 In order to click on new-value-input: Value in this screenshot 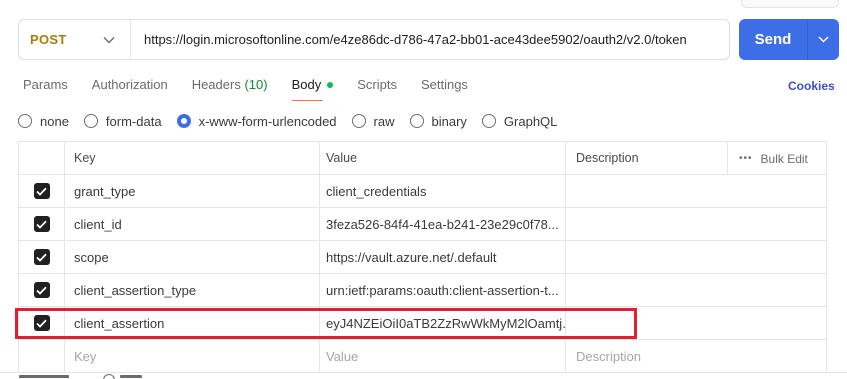, I will do `click(443, 356)`.